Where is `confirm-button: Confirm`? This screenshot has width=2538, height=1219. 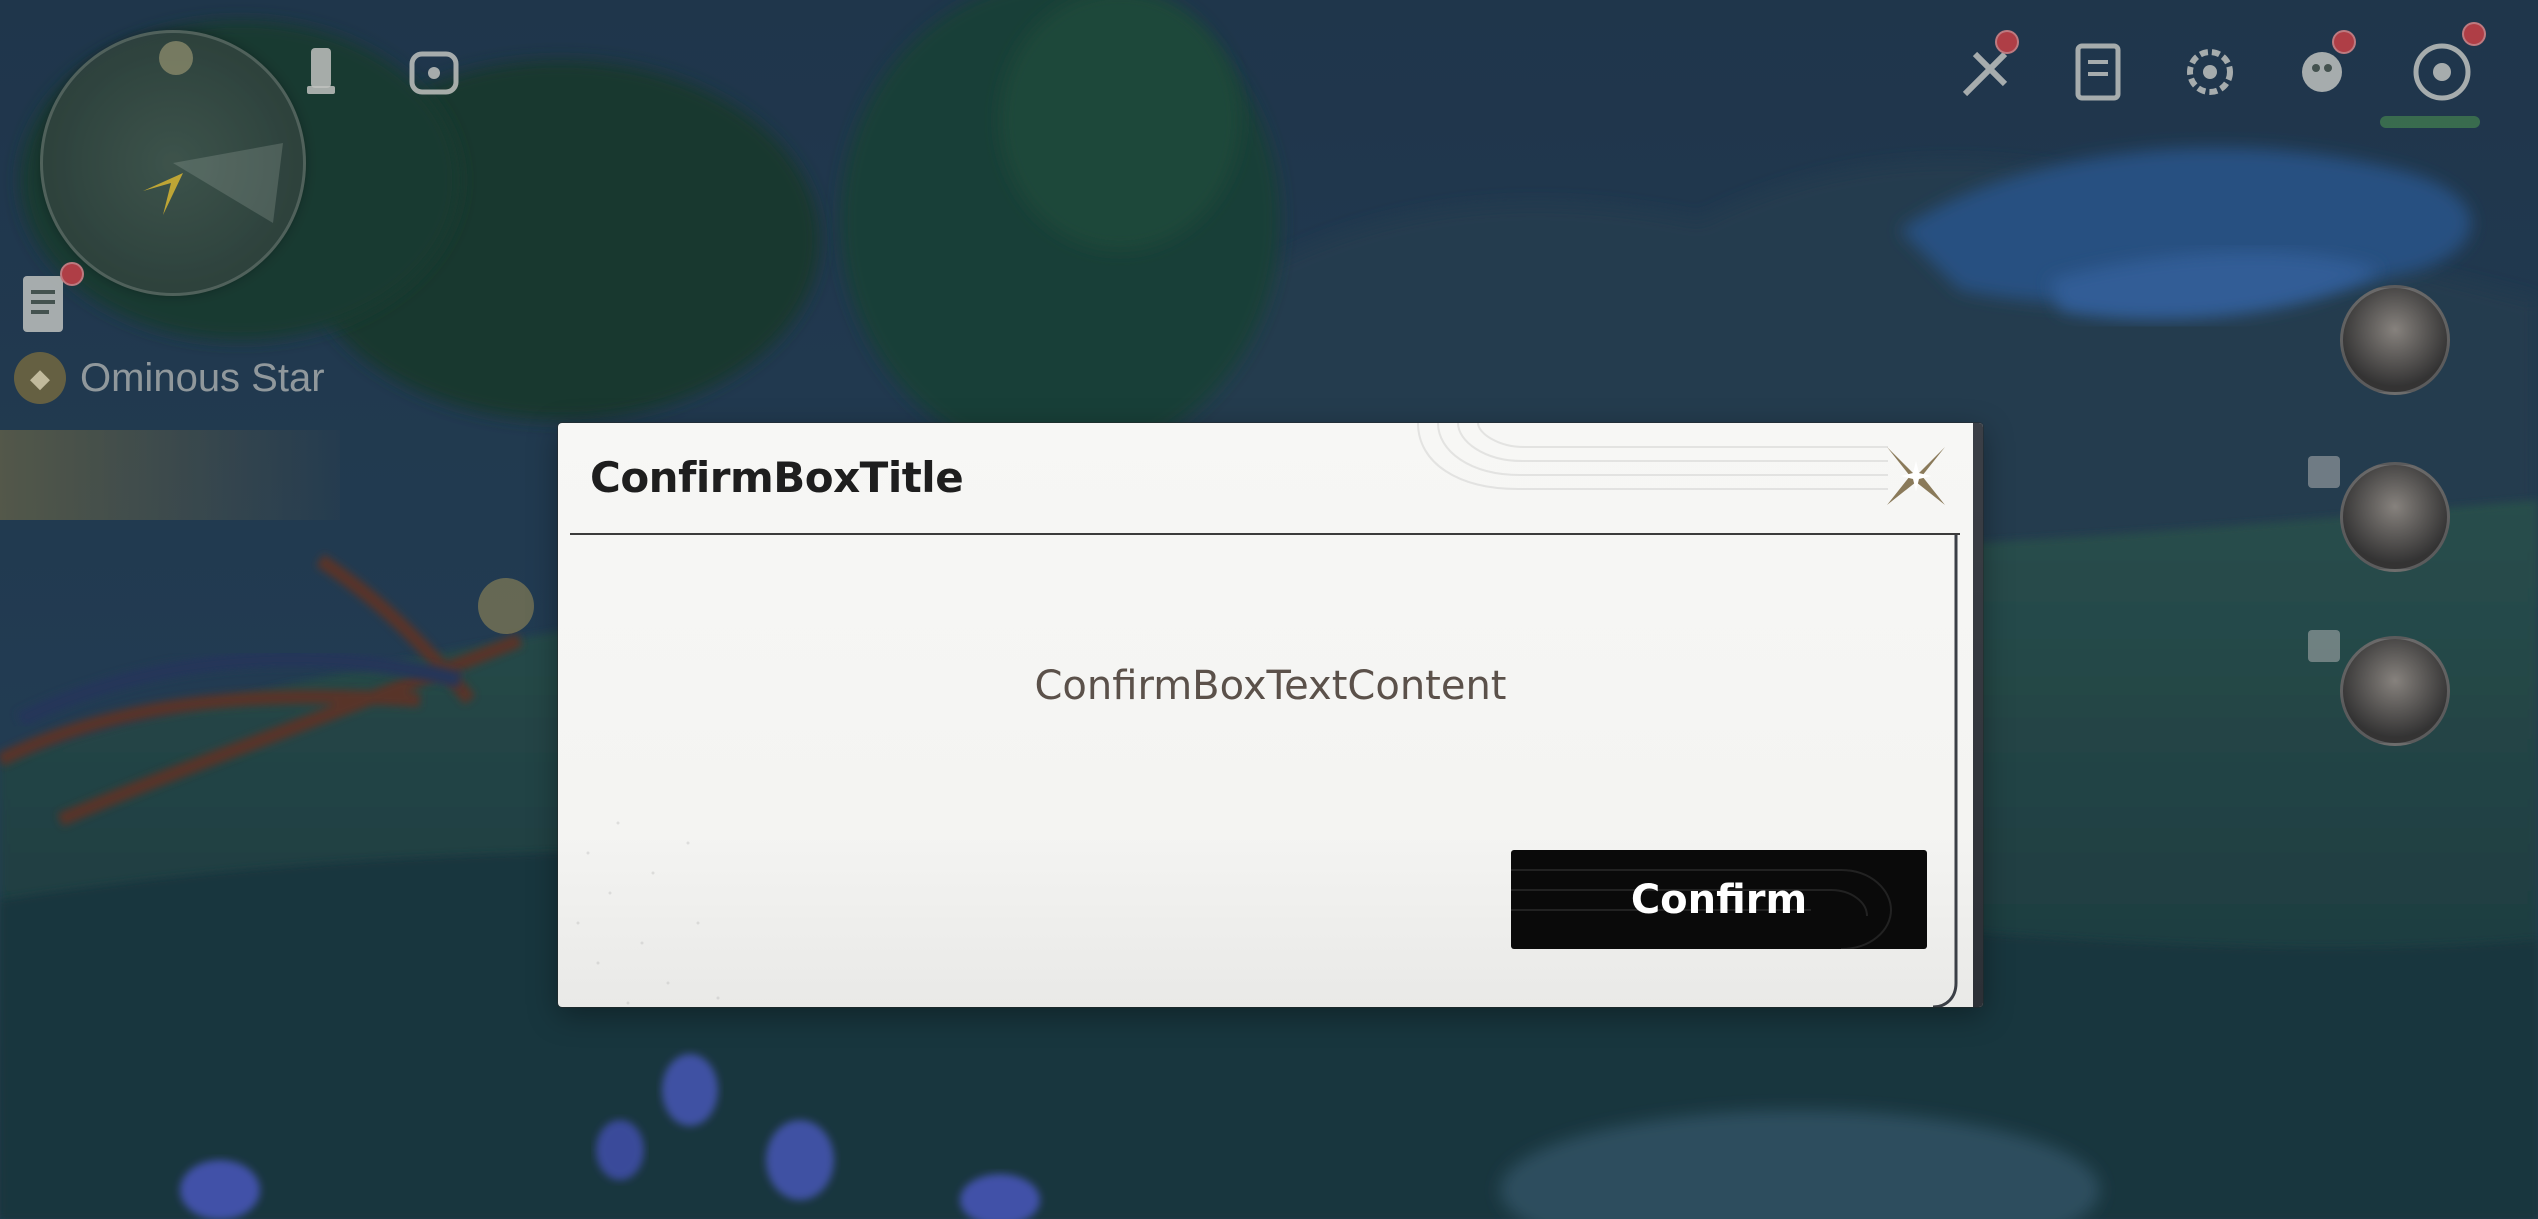
confirm-button: Confirm is located at coordinates (1719, 899).